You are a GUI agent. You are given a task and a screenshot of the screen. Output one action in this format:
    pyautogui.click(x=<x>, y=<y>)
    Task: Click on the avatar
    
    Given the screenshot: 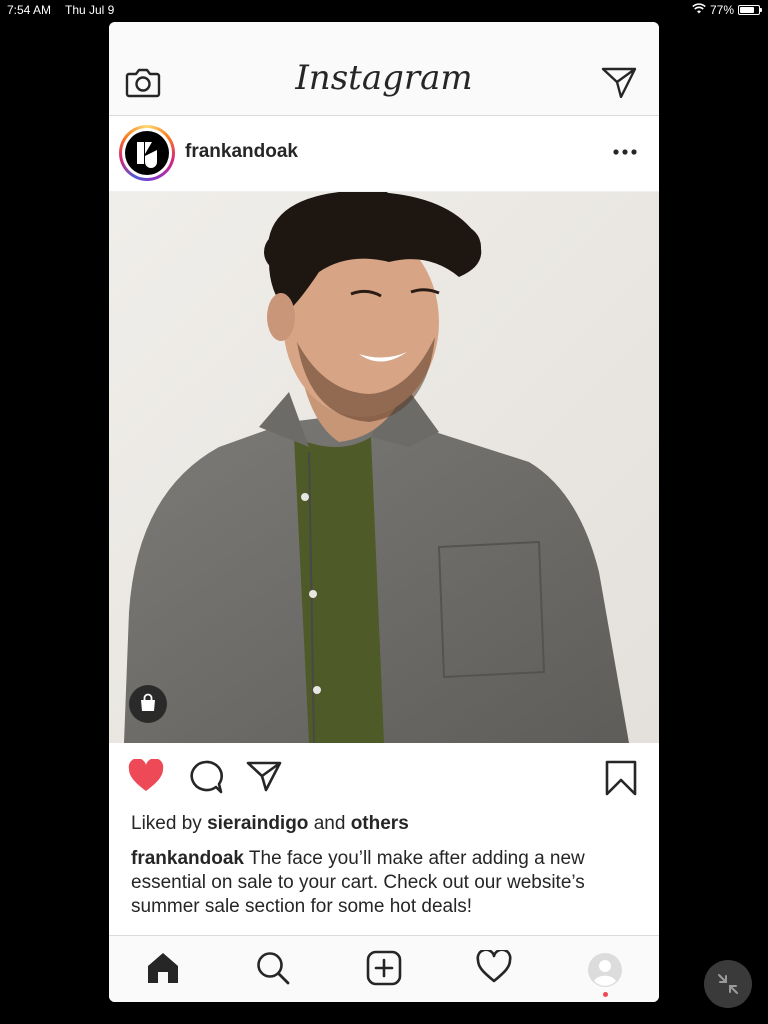 What is the action you would take?
    pyautogui.click(x=147, y=153)
    